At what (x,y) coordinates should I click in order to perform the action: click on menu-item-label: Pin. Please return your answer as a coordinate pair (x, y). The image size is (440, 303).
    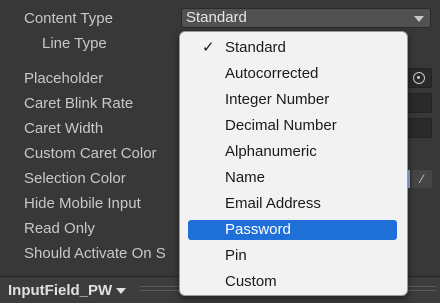
    Looking at the image, I should click on (236, 255).